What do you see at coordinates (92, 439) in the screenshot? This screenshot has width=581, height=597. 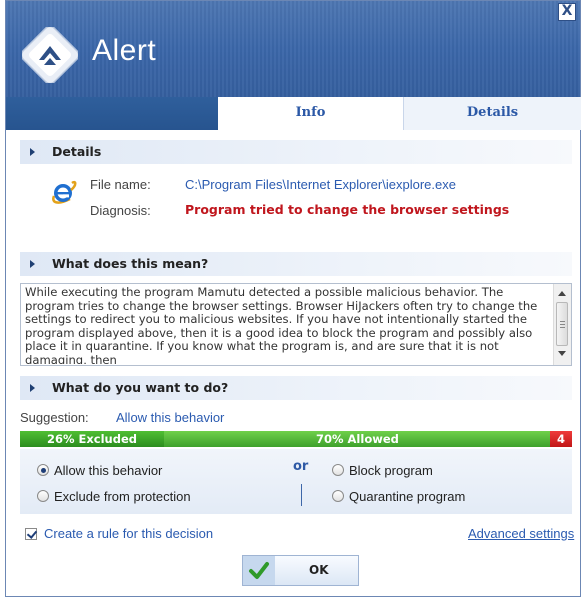 I see `excluded-label: 26% Excluded` at bounding box center [92, 439].